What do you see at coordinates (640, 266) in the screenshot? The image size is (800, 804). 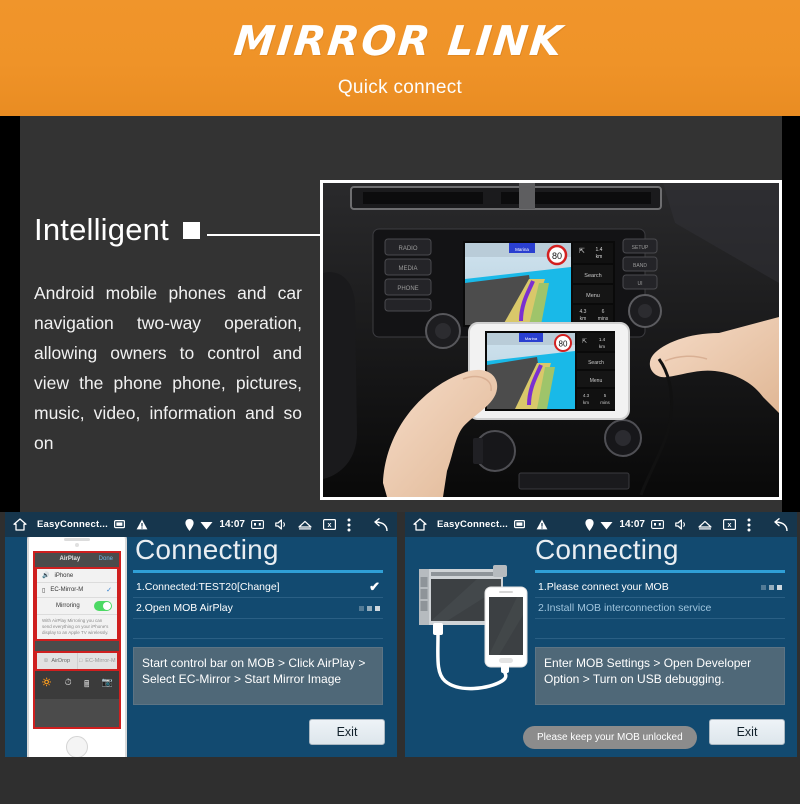 I see `svg-text: BAND` at bounding box center [640, 266].